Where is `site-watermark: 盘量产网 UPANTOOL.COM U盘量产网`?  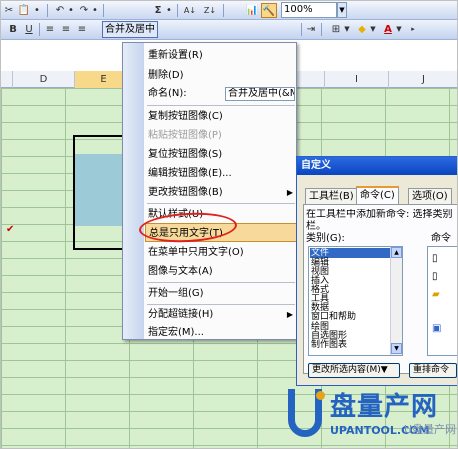
site-watermark: 盘量产网 UPANTOOL.COM U盘量产网 is located at coordinates (371, 418).